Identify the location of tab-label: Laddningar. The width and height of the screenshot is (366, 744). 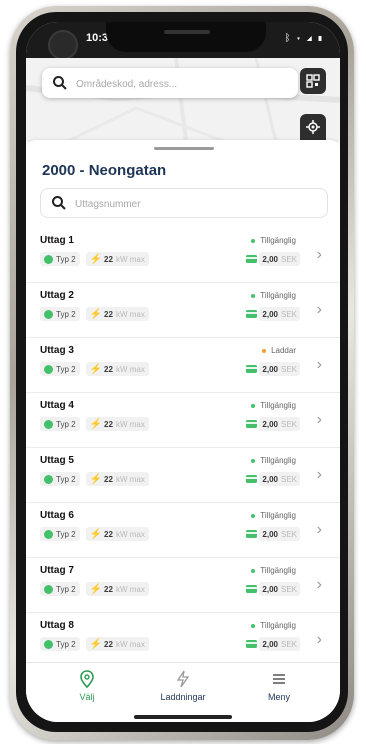
(183, 697).